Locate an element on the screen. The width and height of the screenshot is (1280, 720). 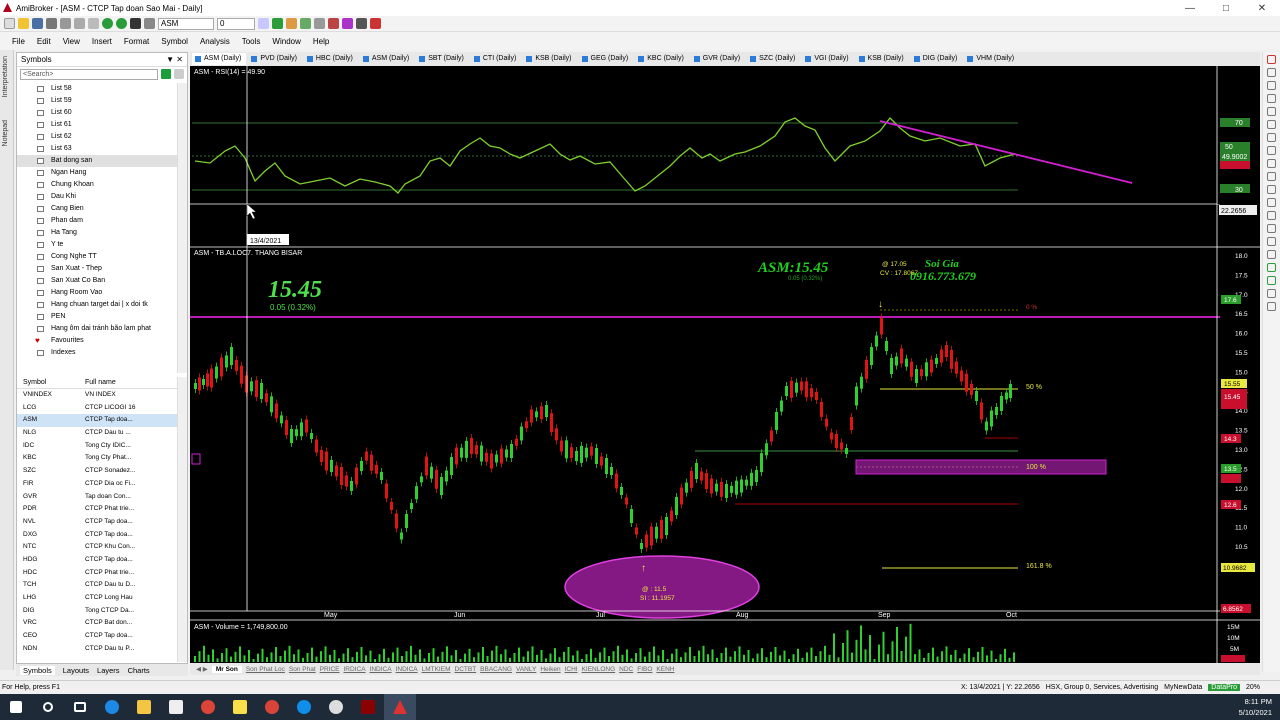
close-button: ✕ is located at coordinates (1262, 8).